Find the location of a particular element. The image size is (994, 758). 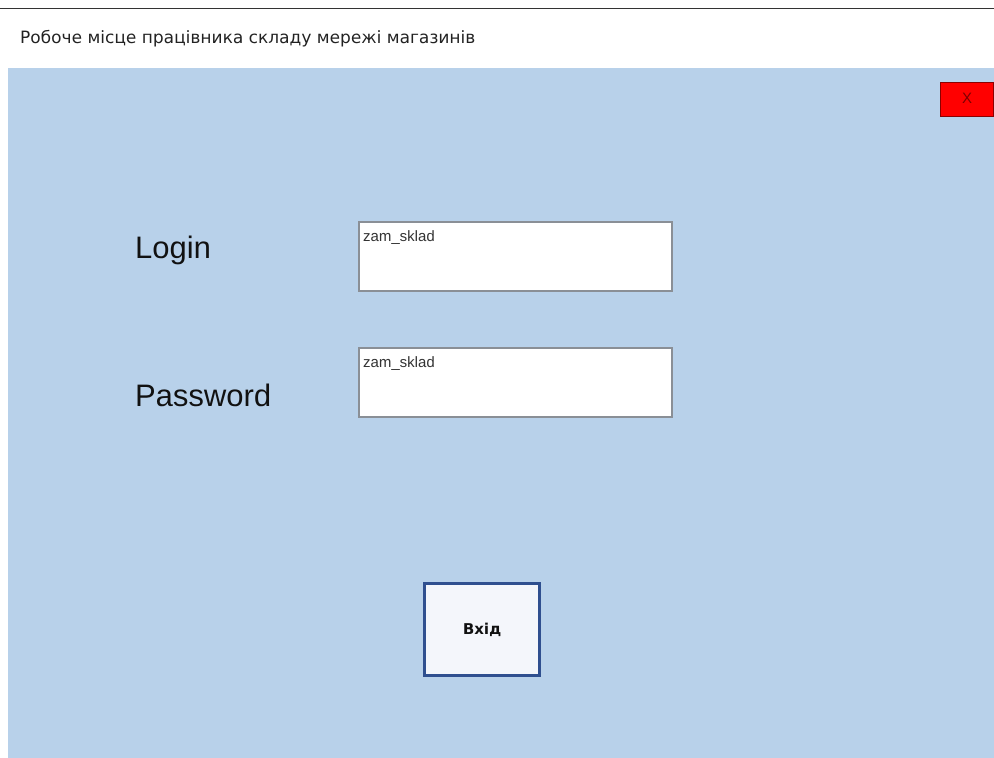

window-title: Робоче місце працівника складу мережі магазинів is located at coordinates (248, 38).